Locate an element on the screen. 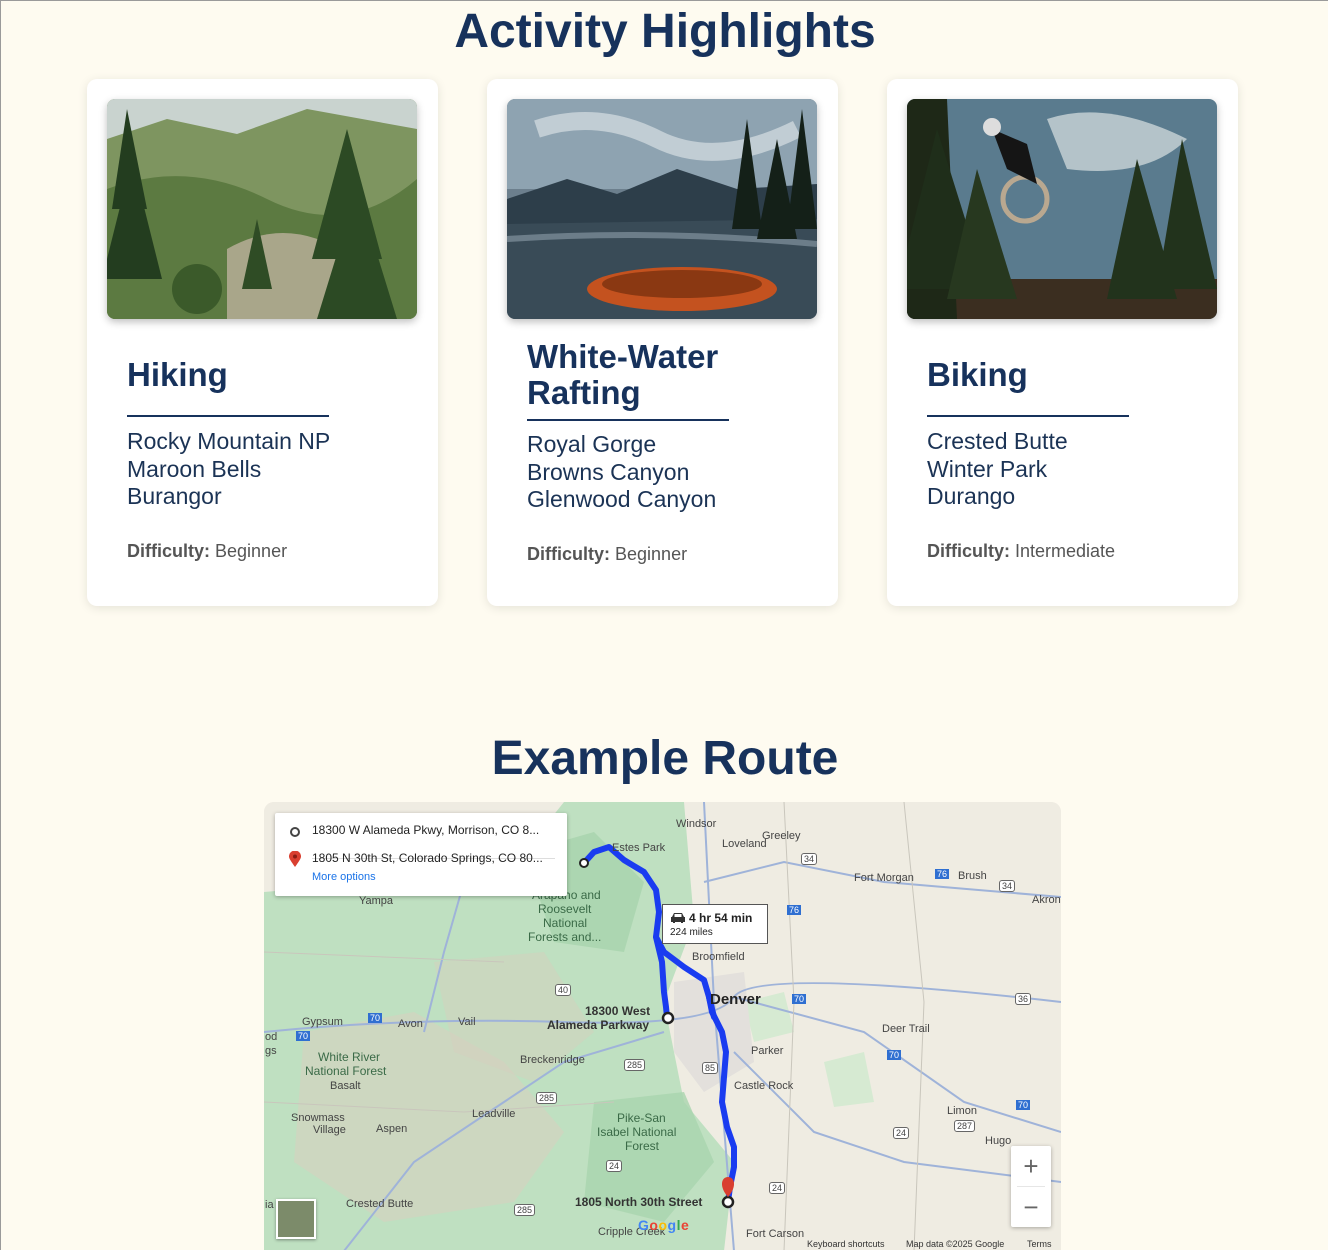 The image size is (1328, 1250). highway-shield: 36 is located at coordinates (1023, 999).